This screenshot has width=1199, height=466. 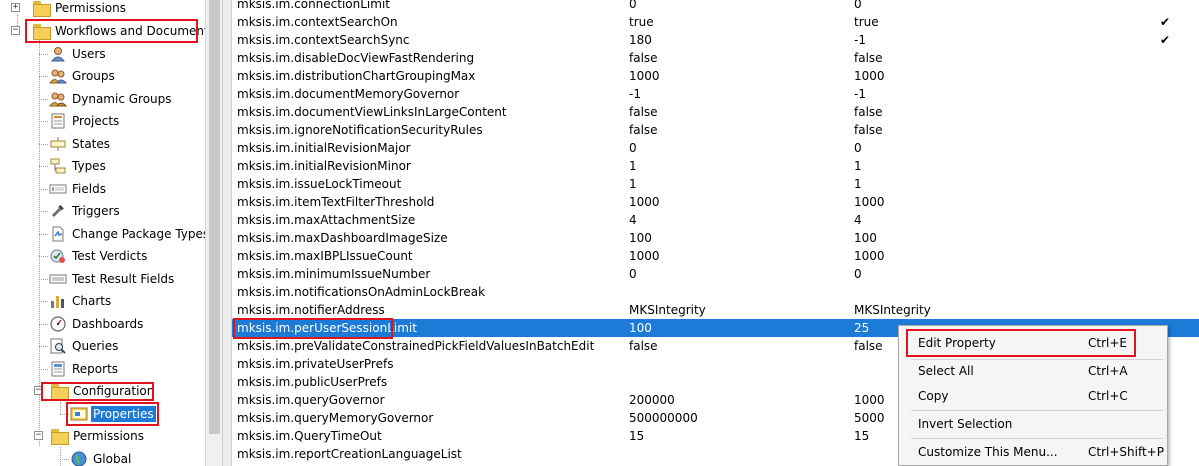 I want to click on tree-item-types: Types, so click(x=78, y=166).